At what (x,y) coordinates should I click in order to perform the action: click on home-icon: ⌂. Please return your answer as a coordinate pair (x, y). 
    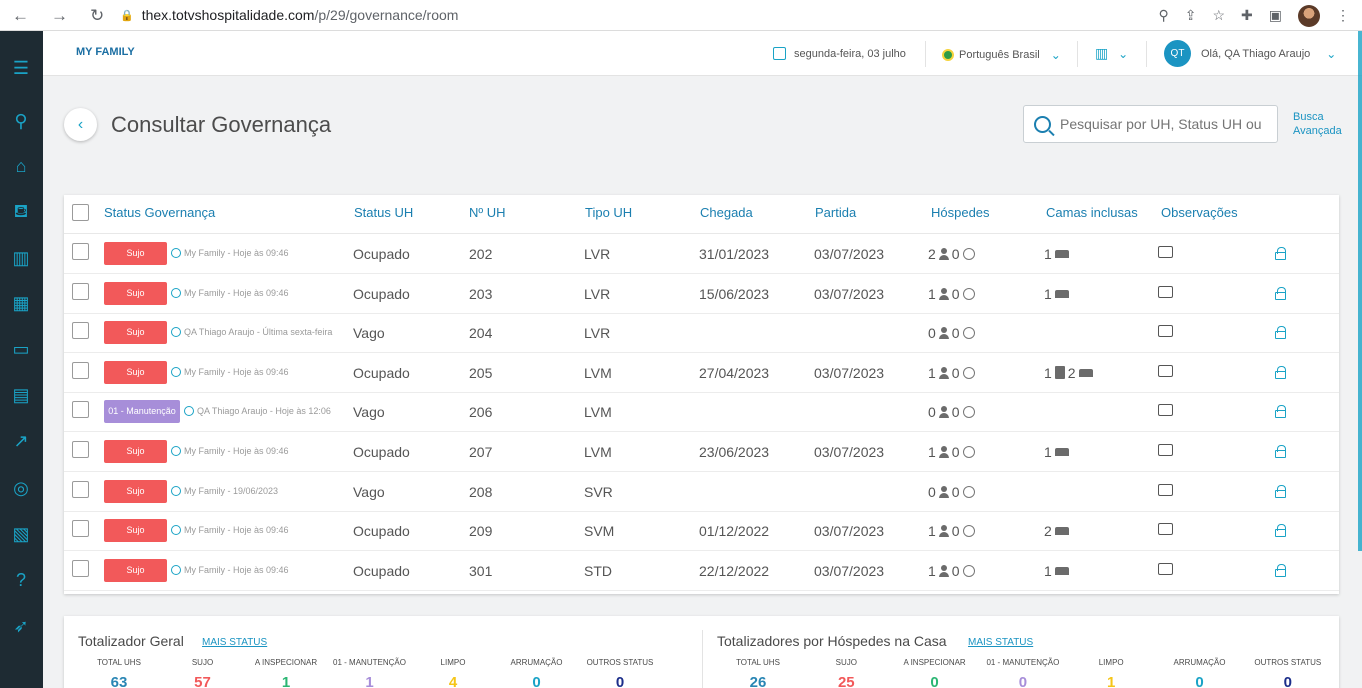
    Looking at the image, I should click on (21, 166).